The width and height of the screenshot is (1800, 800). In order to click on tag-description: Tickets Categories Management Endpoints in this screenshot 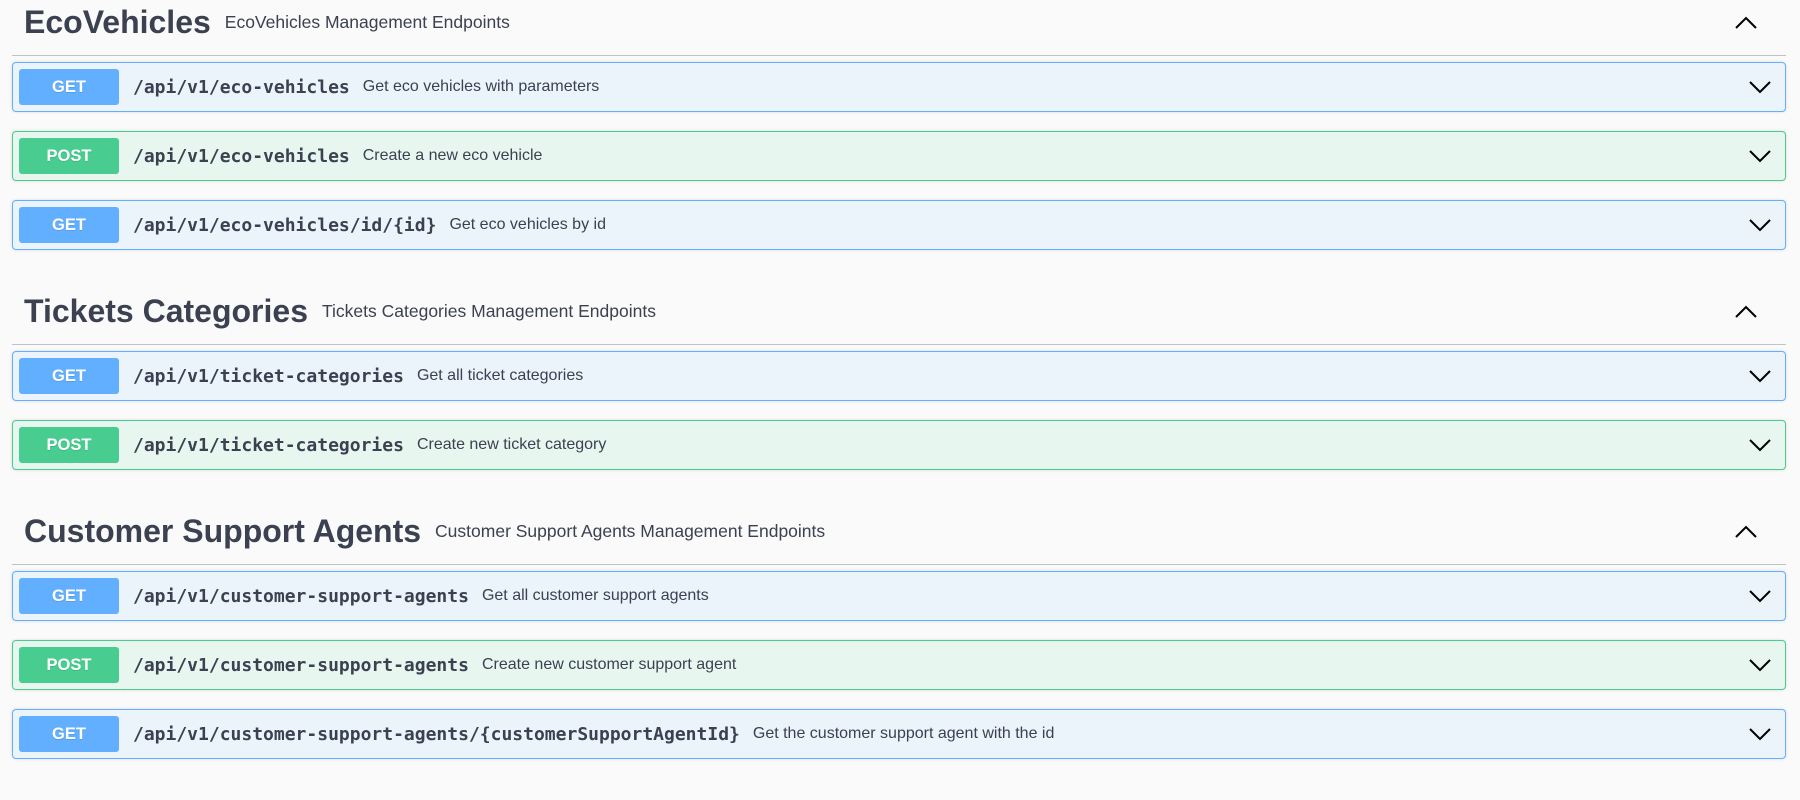, I will do `click(488, 311)`.